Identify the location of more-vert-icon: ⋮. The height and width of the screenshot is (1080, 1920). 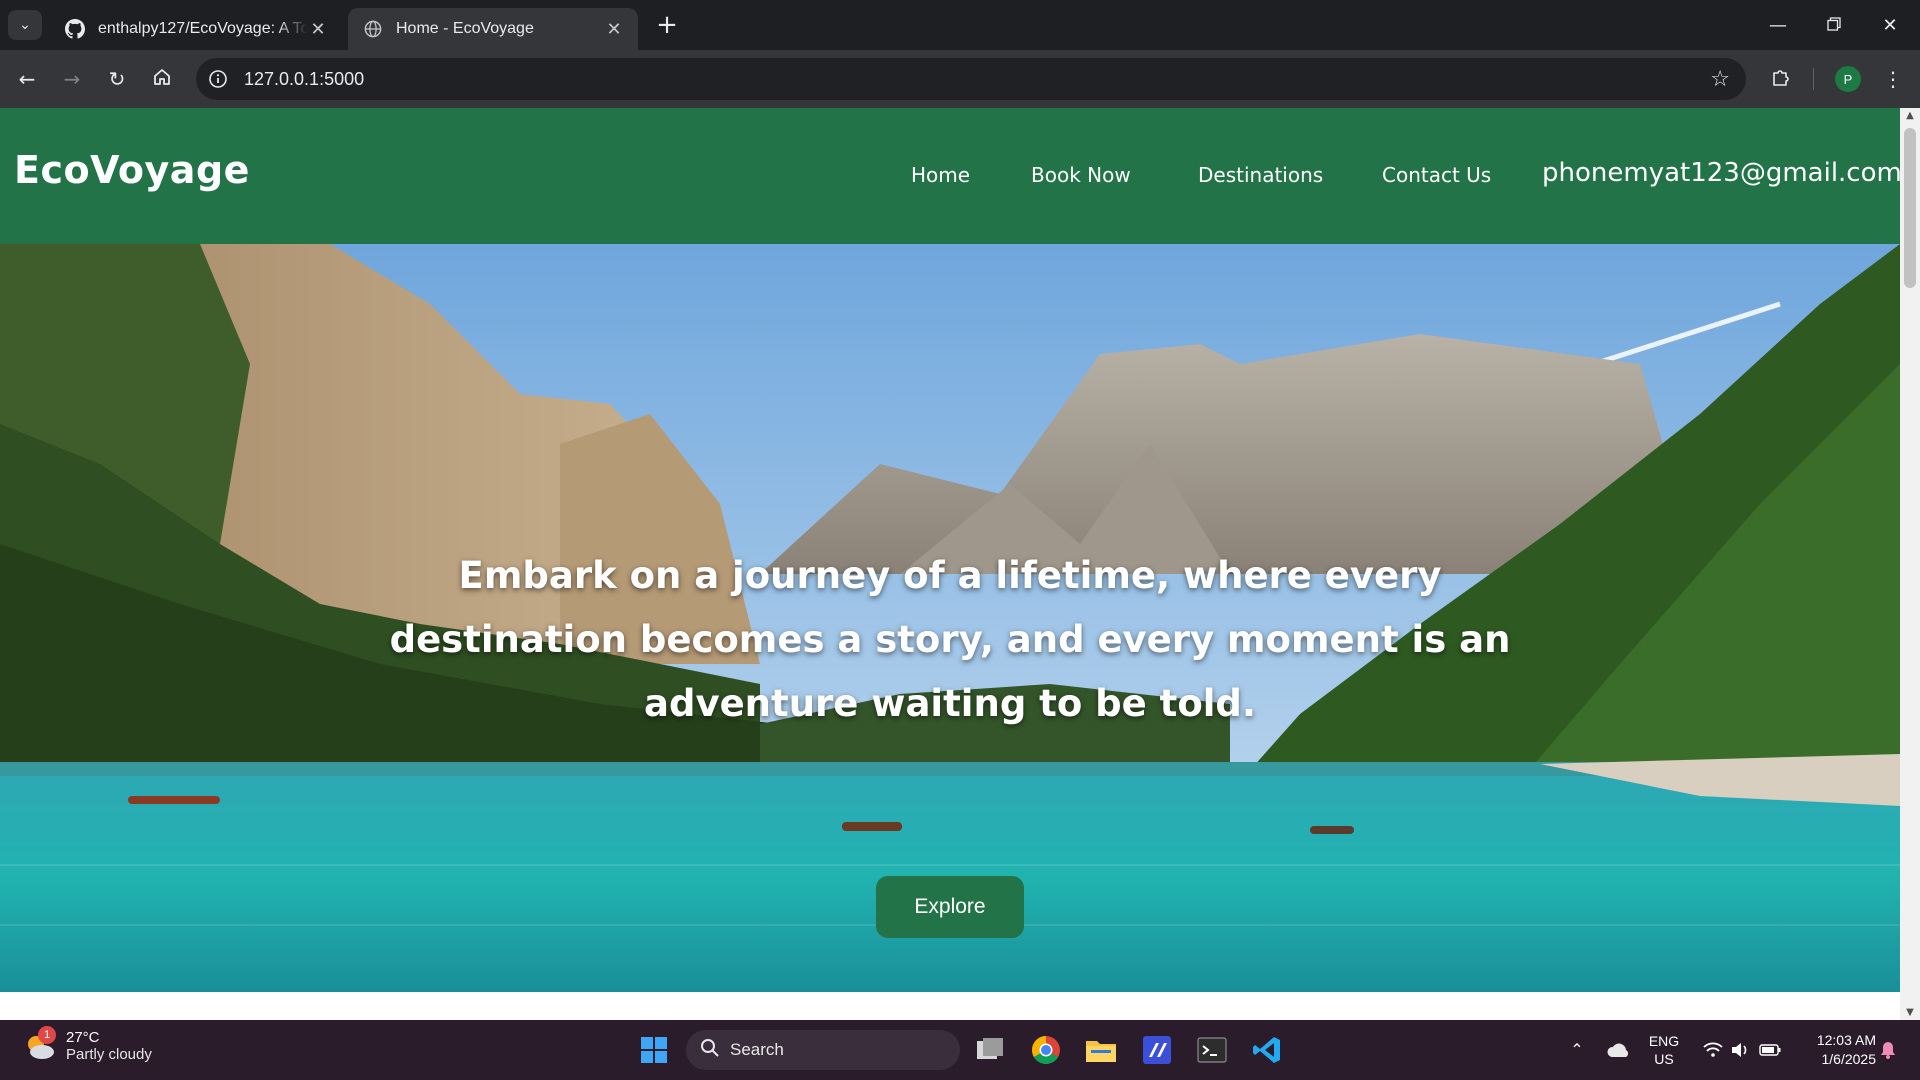
(1893, 79).